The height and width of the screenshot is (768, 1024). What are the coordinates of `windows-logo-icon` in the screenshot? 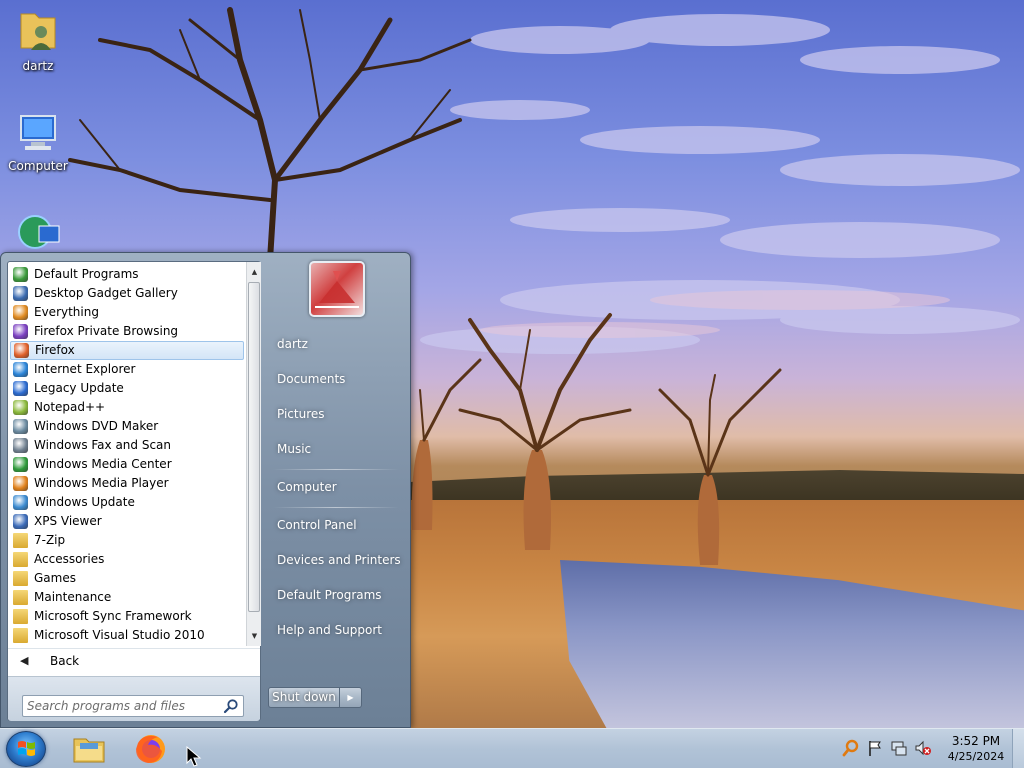 It's located at (26, 748).